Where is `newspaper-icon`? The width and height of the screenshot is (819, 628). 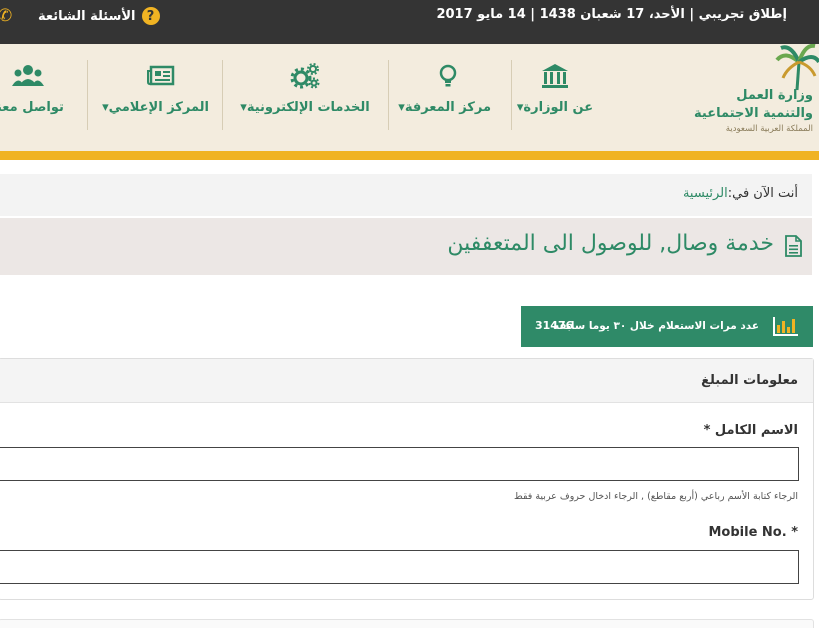 newspaper-icon is located at coordinates (161, 75).